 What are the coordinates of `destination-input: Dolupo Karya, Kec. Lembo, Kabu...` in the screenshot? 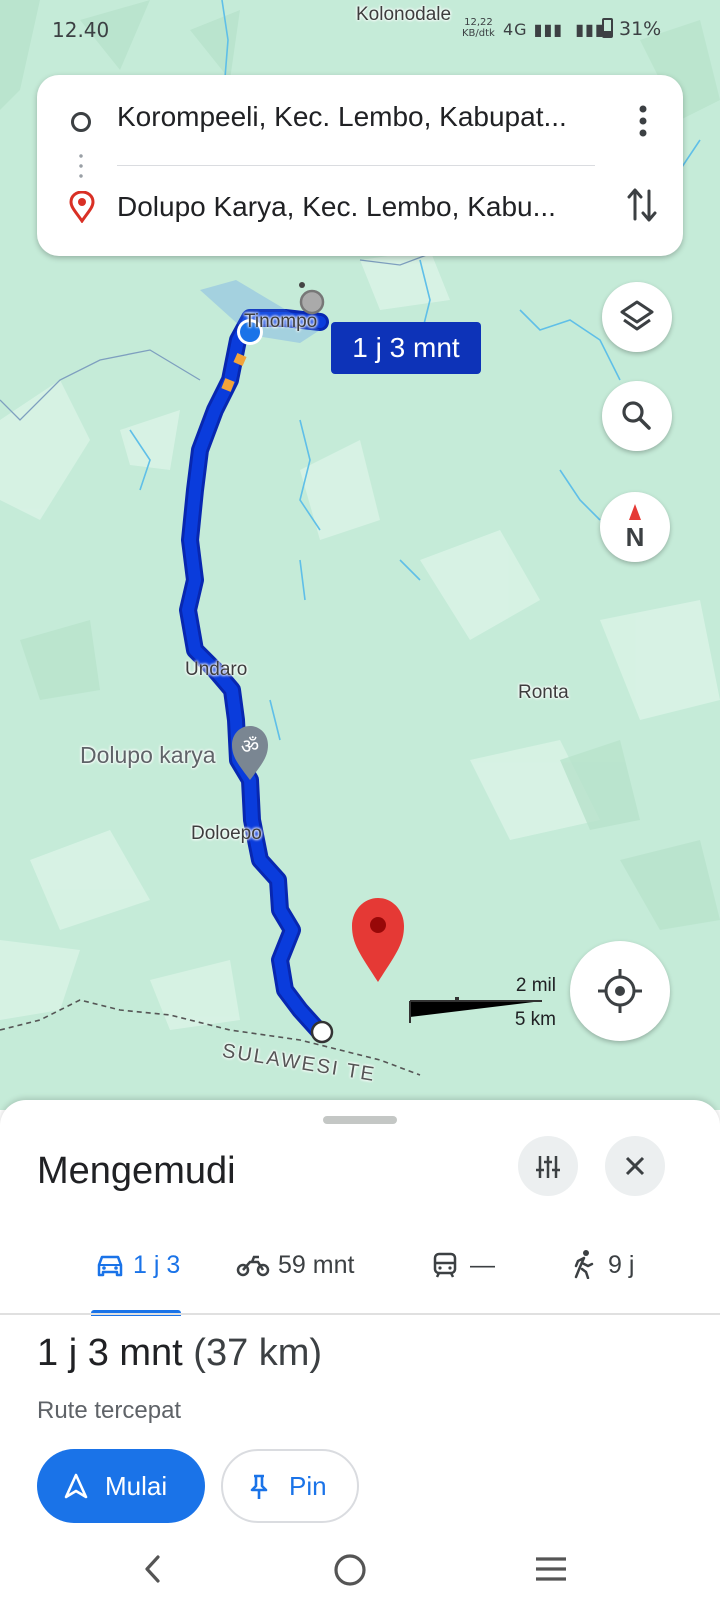 It's located at (357, 207).